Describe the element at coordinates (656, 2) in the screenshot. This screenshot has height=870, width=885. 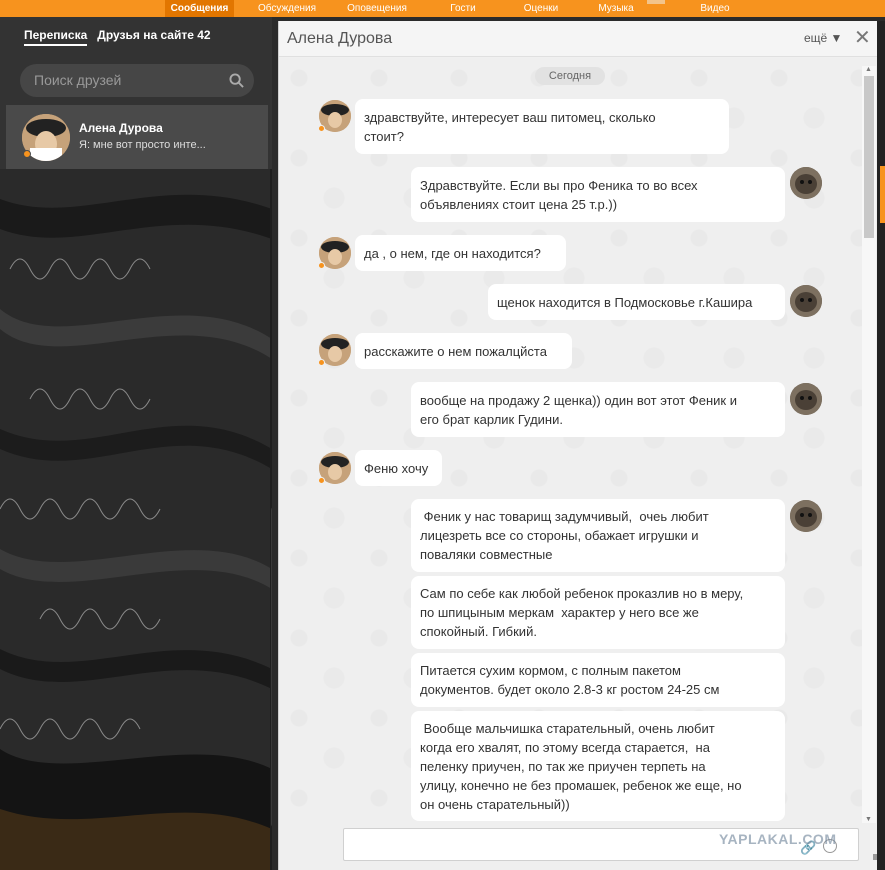
I see `nav-notch` at that location.